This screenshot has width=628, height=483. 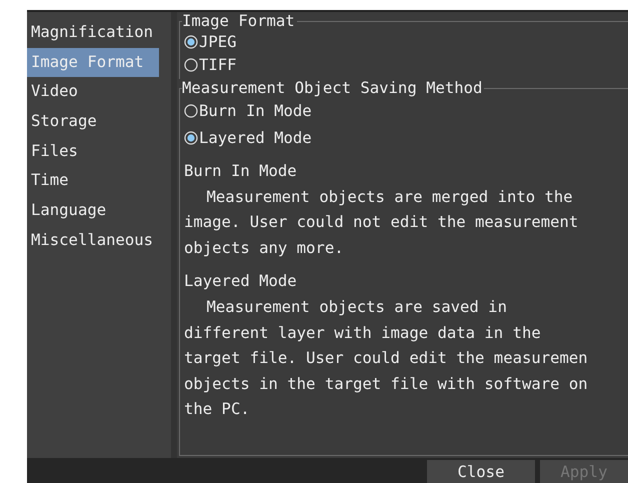 What do you see at coordinates (99, 122) in the screenshot?
I see `sidebar-item: Storage` at bounding box center [99, 122].